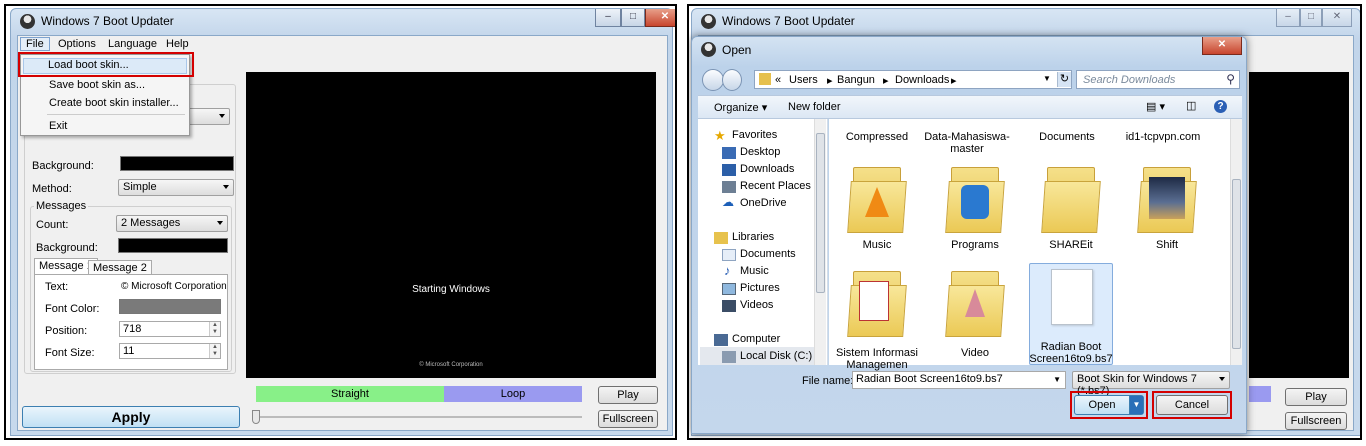 This screenshot has height=446, width=1366. What do you see at coordinates (174, 286) in the screenshot?
I see `text-value: © Microsoft Corporation` at bounding box center [174, 286].